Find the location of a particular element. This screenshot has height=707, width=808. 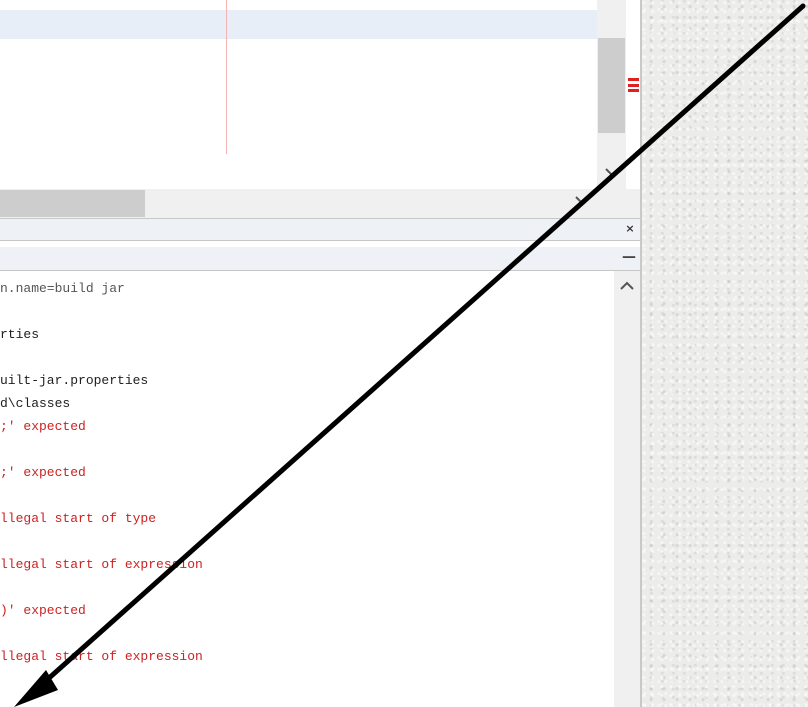

output-tab-bar is located at coordinates (320, 229).